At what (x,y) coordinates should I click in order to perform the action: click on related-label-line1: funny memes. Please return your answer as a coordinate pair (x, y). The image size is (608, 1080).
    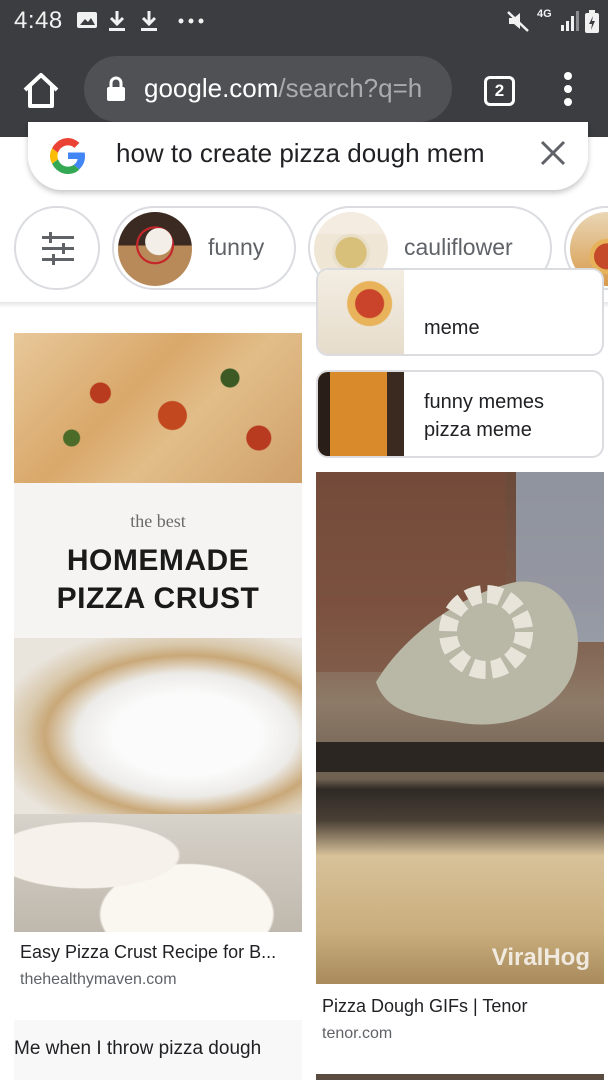
    Looking at the image, I should click on (484, 402).